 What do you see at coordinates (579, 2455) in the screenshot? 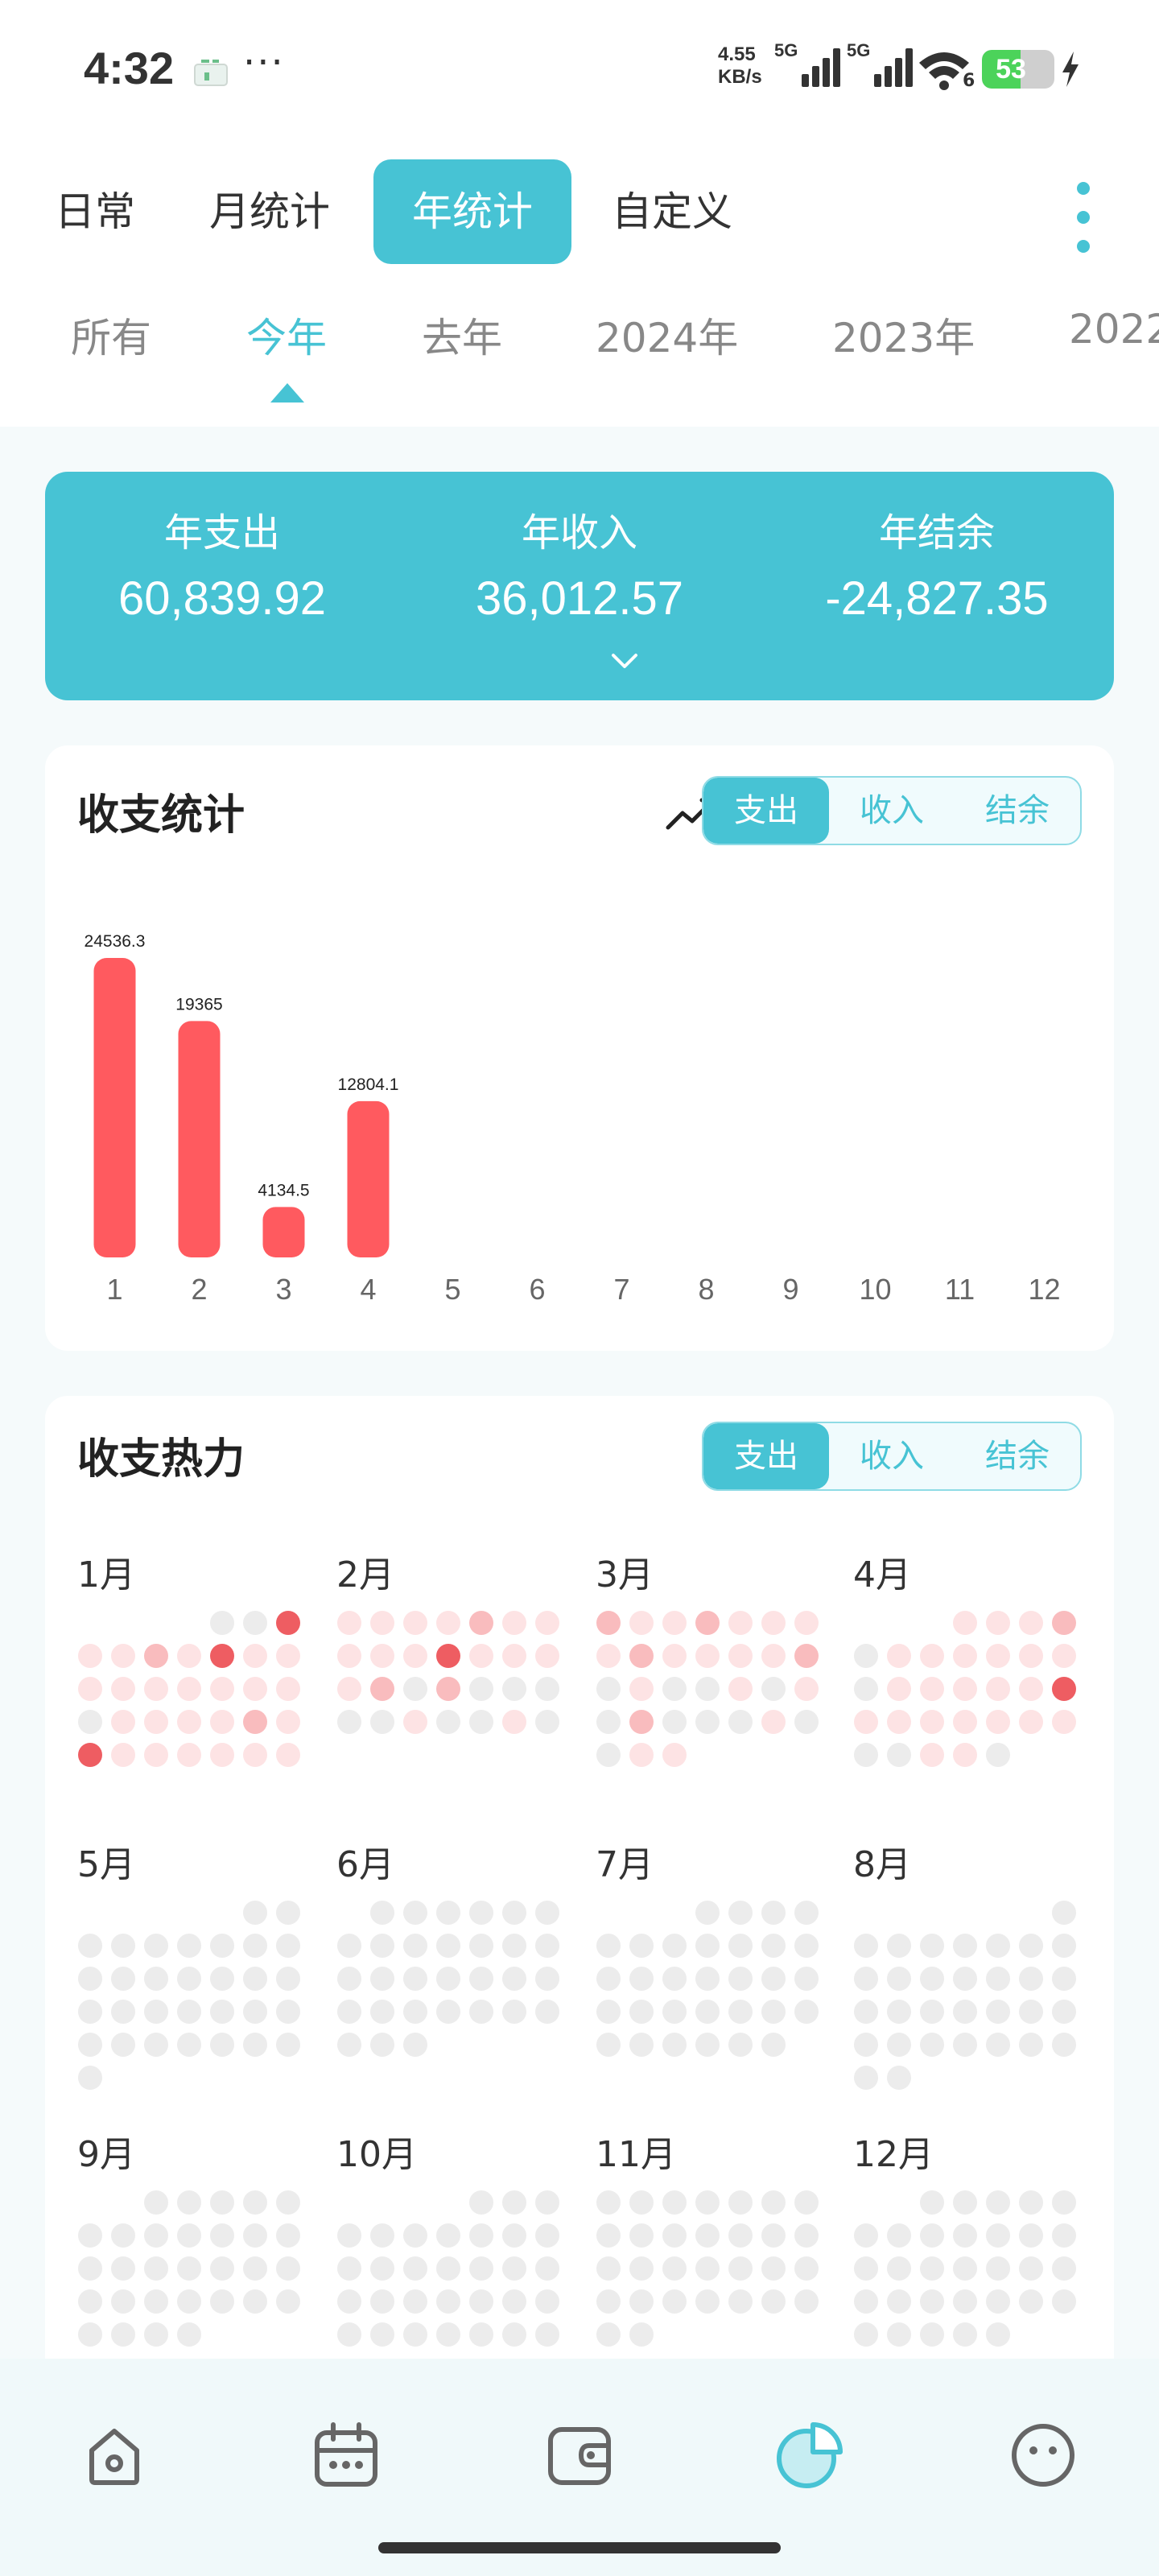
I see `wallet-icon` at bounding box center [579, 2455].